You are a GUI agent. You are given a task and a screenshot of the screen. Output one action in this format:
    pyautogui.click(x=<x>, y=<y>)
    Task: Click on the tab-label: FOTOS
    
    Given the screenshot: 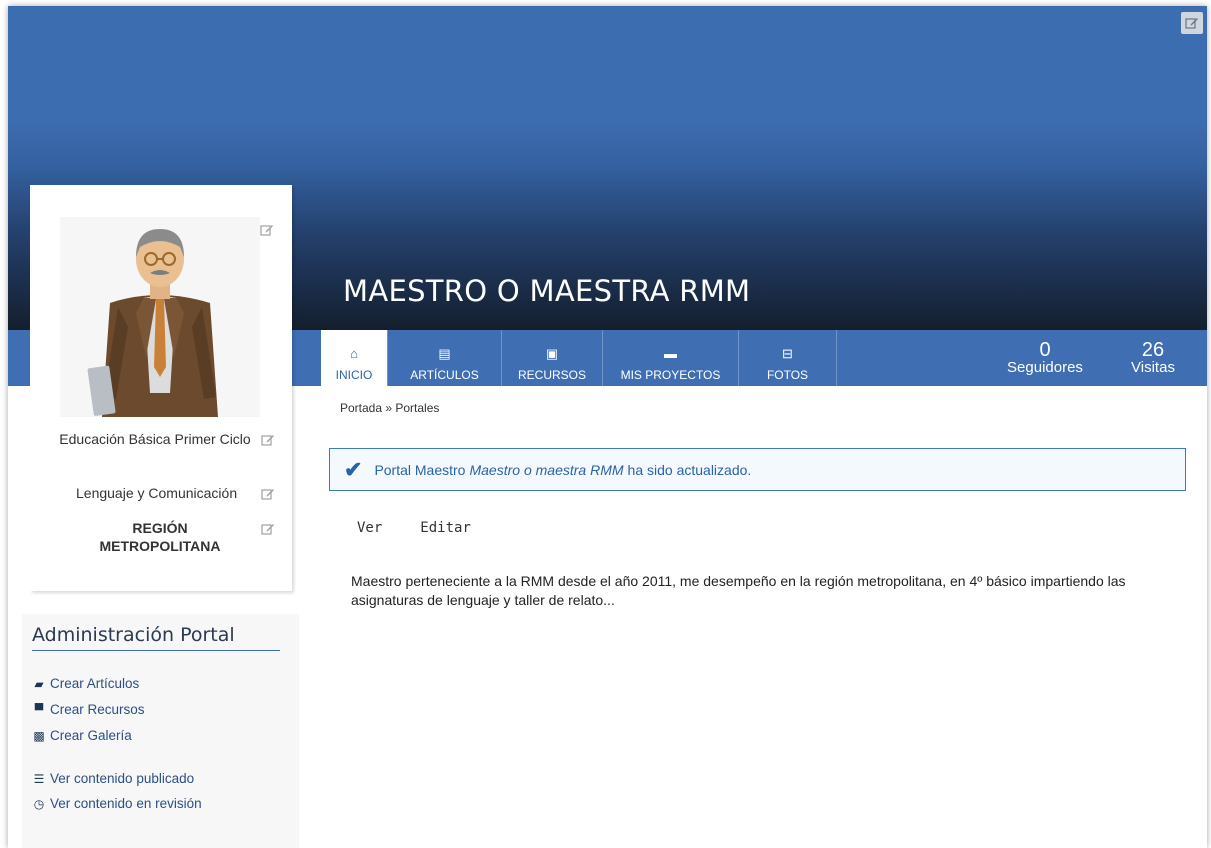 What is the action you would take?
    pyautogui.click(x=787, y=375)
    